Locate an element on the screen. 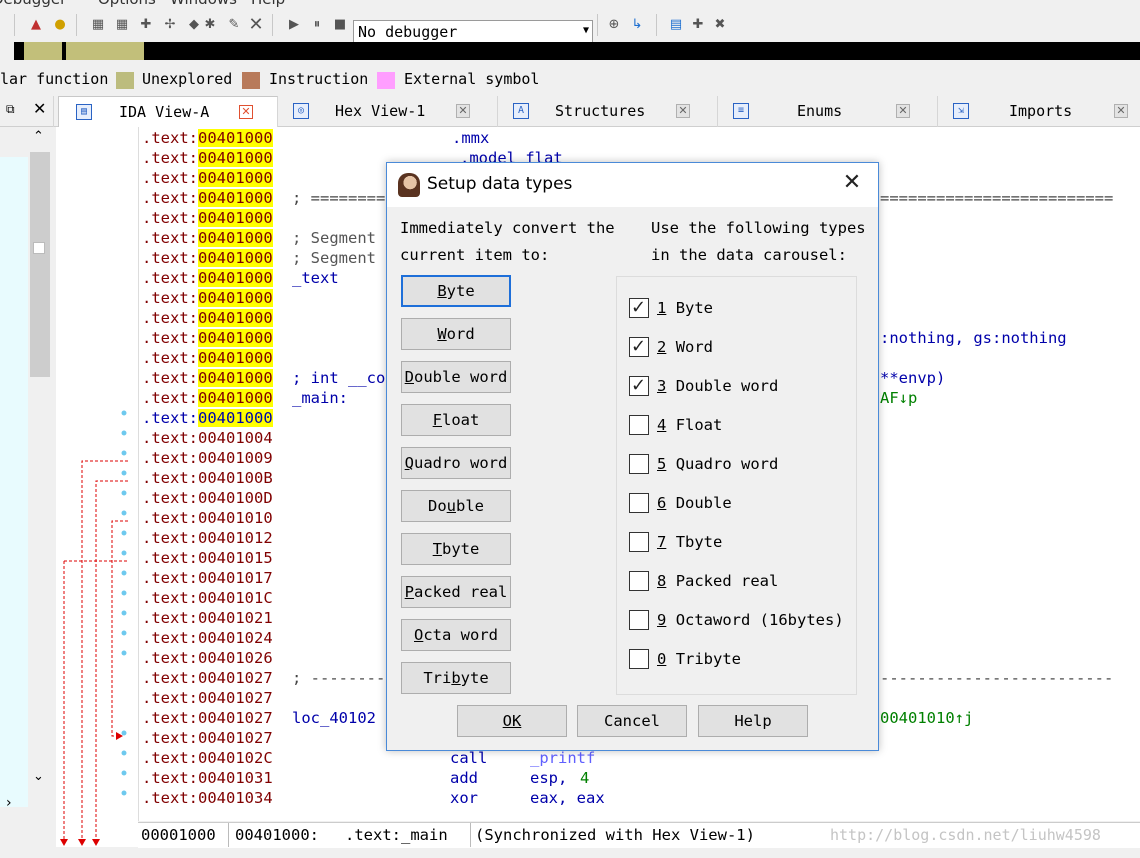 The image size is (1140, 858). loc-label: loc_40102 is located at coordinates (334, 718).